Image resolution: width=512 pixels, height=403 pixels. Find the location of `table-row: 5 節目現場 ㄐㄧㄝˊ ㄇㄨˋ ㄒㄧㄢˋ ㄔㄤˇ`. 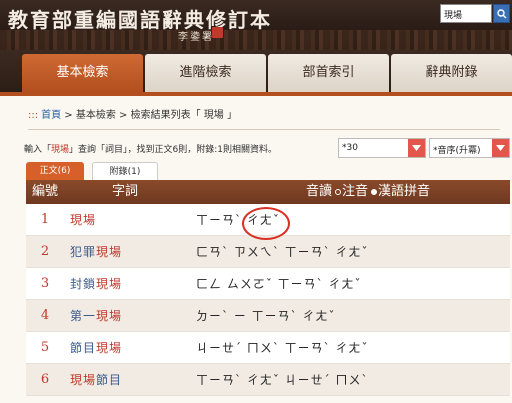

table-row: 5 節目現場 ㄐㄧㄝˊ ㄇㄨˋ ㄒㄧㄢˋ ㄔㄤˇ is located at coordinates (268, 348).